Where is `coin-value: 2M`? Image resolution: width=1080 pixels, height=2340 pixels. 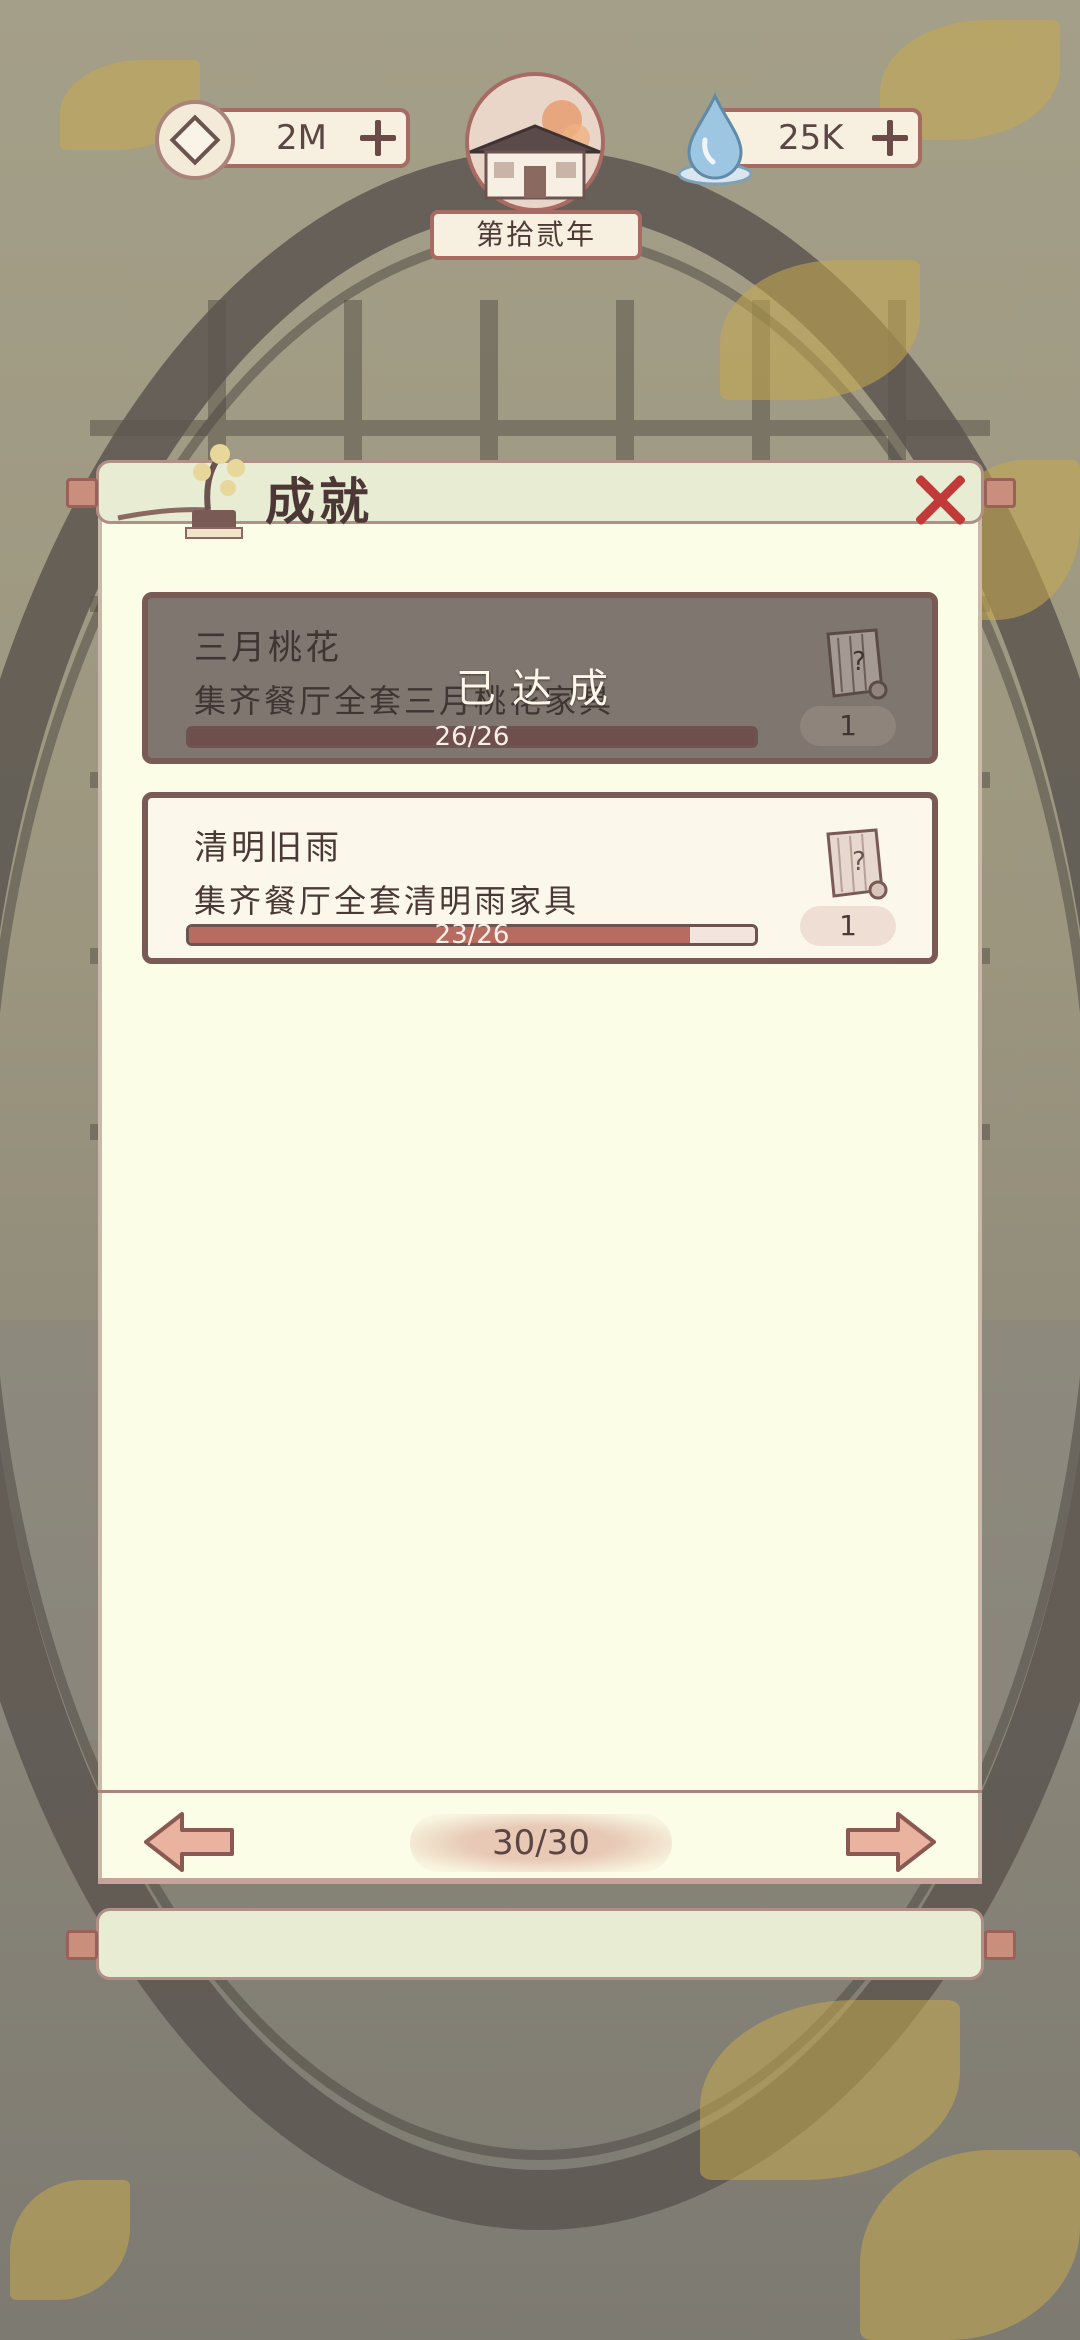 coin-value: 2M is located at coordinates (301, 138).